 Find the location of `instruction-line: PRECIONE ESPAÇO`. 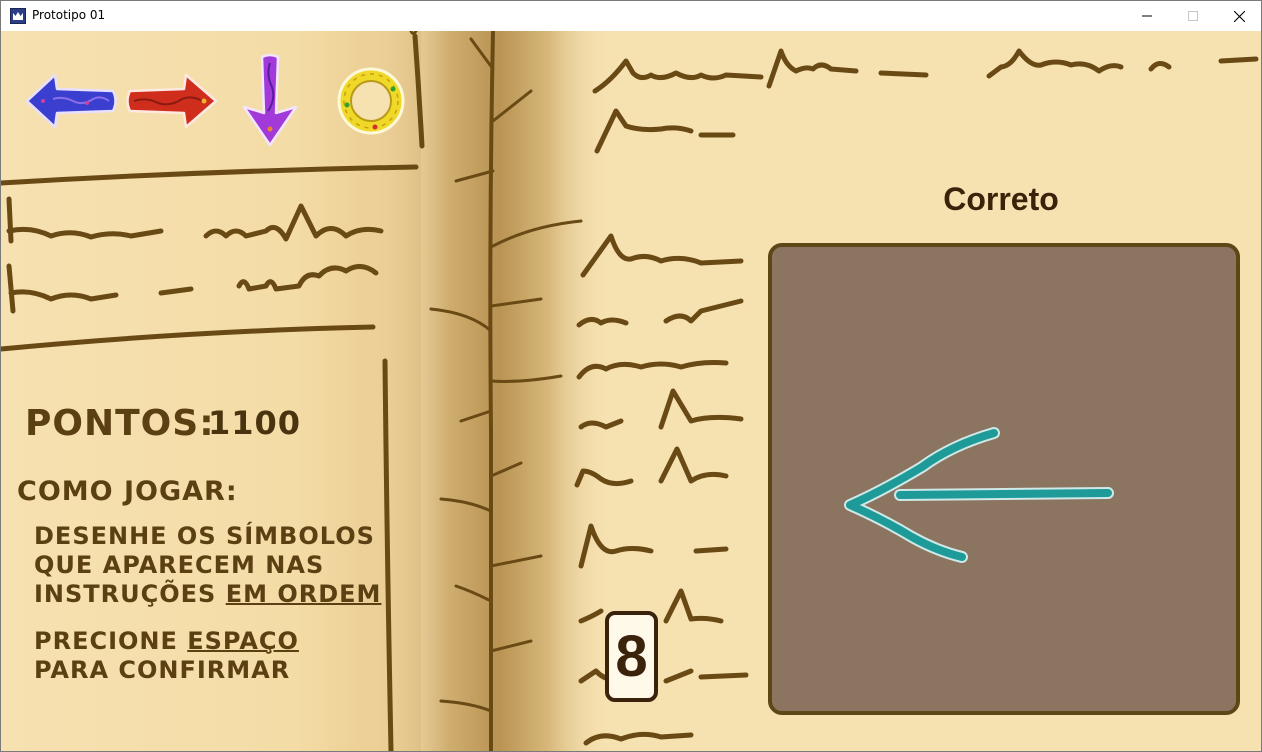

instruction-line: PRECIONE ESPAÇO is located at coordinates (166, 641).